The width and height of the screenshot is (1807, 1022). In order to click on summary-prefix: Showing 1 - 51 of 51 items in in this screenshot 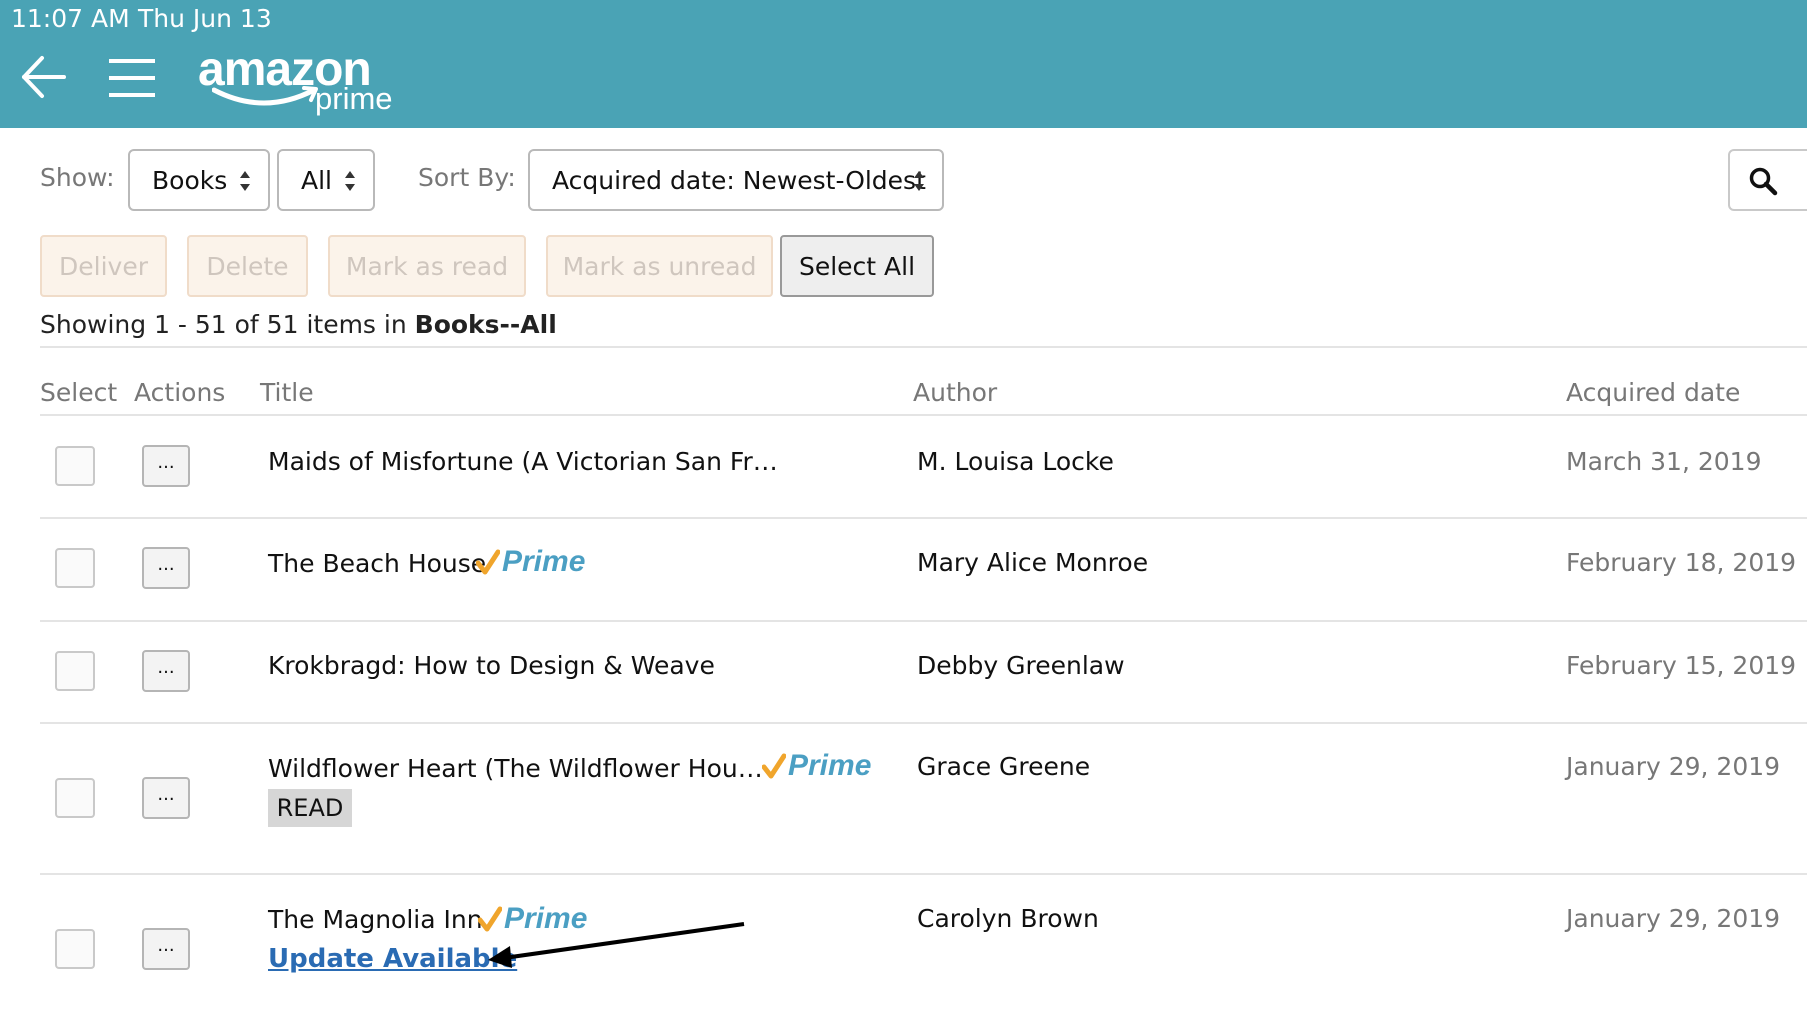, I will do `click(227, 324)`.